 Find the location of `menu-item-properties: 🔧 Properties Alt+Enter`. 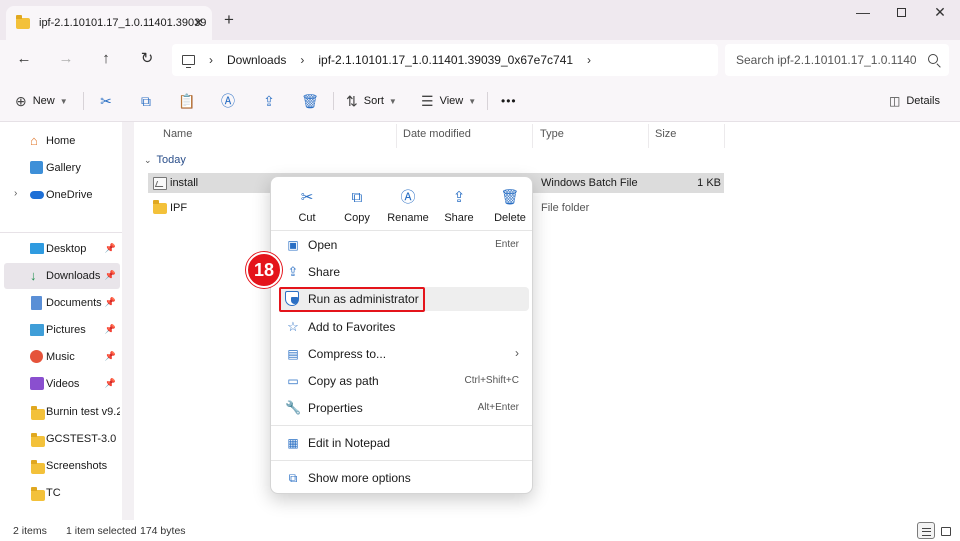

menu-item-properties: 🔧 Properties Alt+Enter is located at coordinates (404, 408).